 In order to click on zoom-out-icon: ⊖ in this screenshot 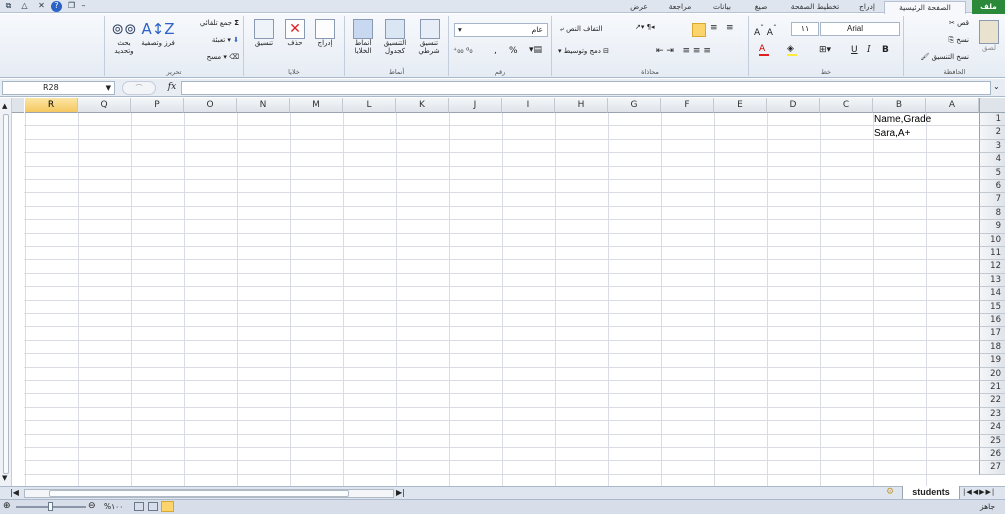, I will do `click(92, 506)`.